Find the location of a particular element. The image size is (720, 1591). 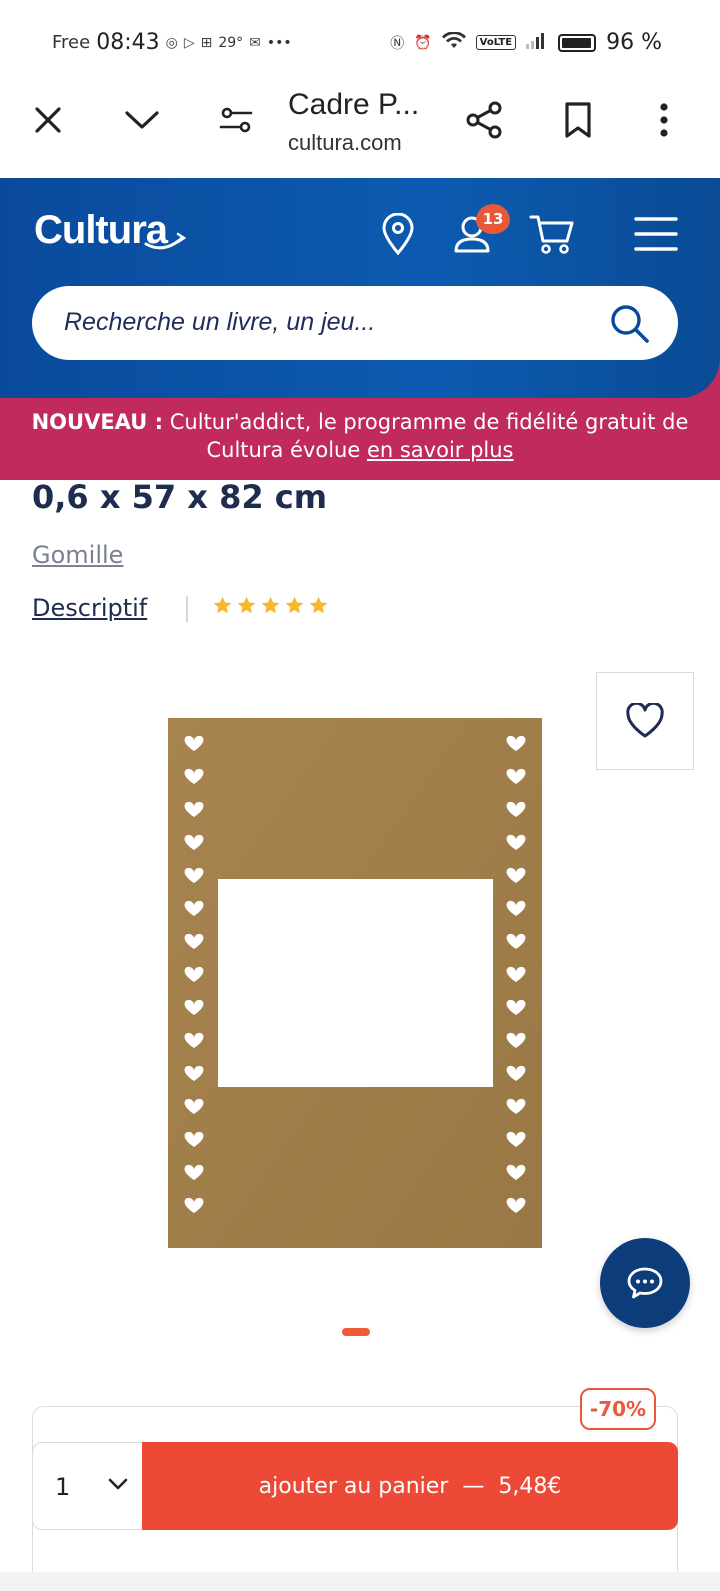

status-right: Ⓝ ⏰ VoLTE 96 % is located at coordinates (526, 42).